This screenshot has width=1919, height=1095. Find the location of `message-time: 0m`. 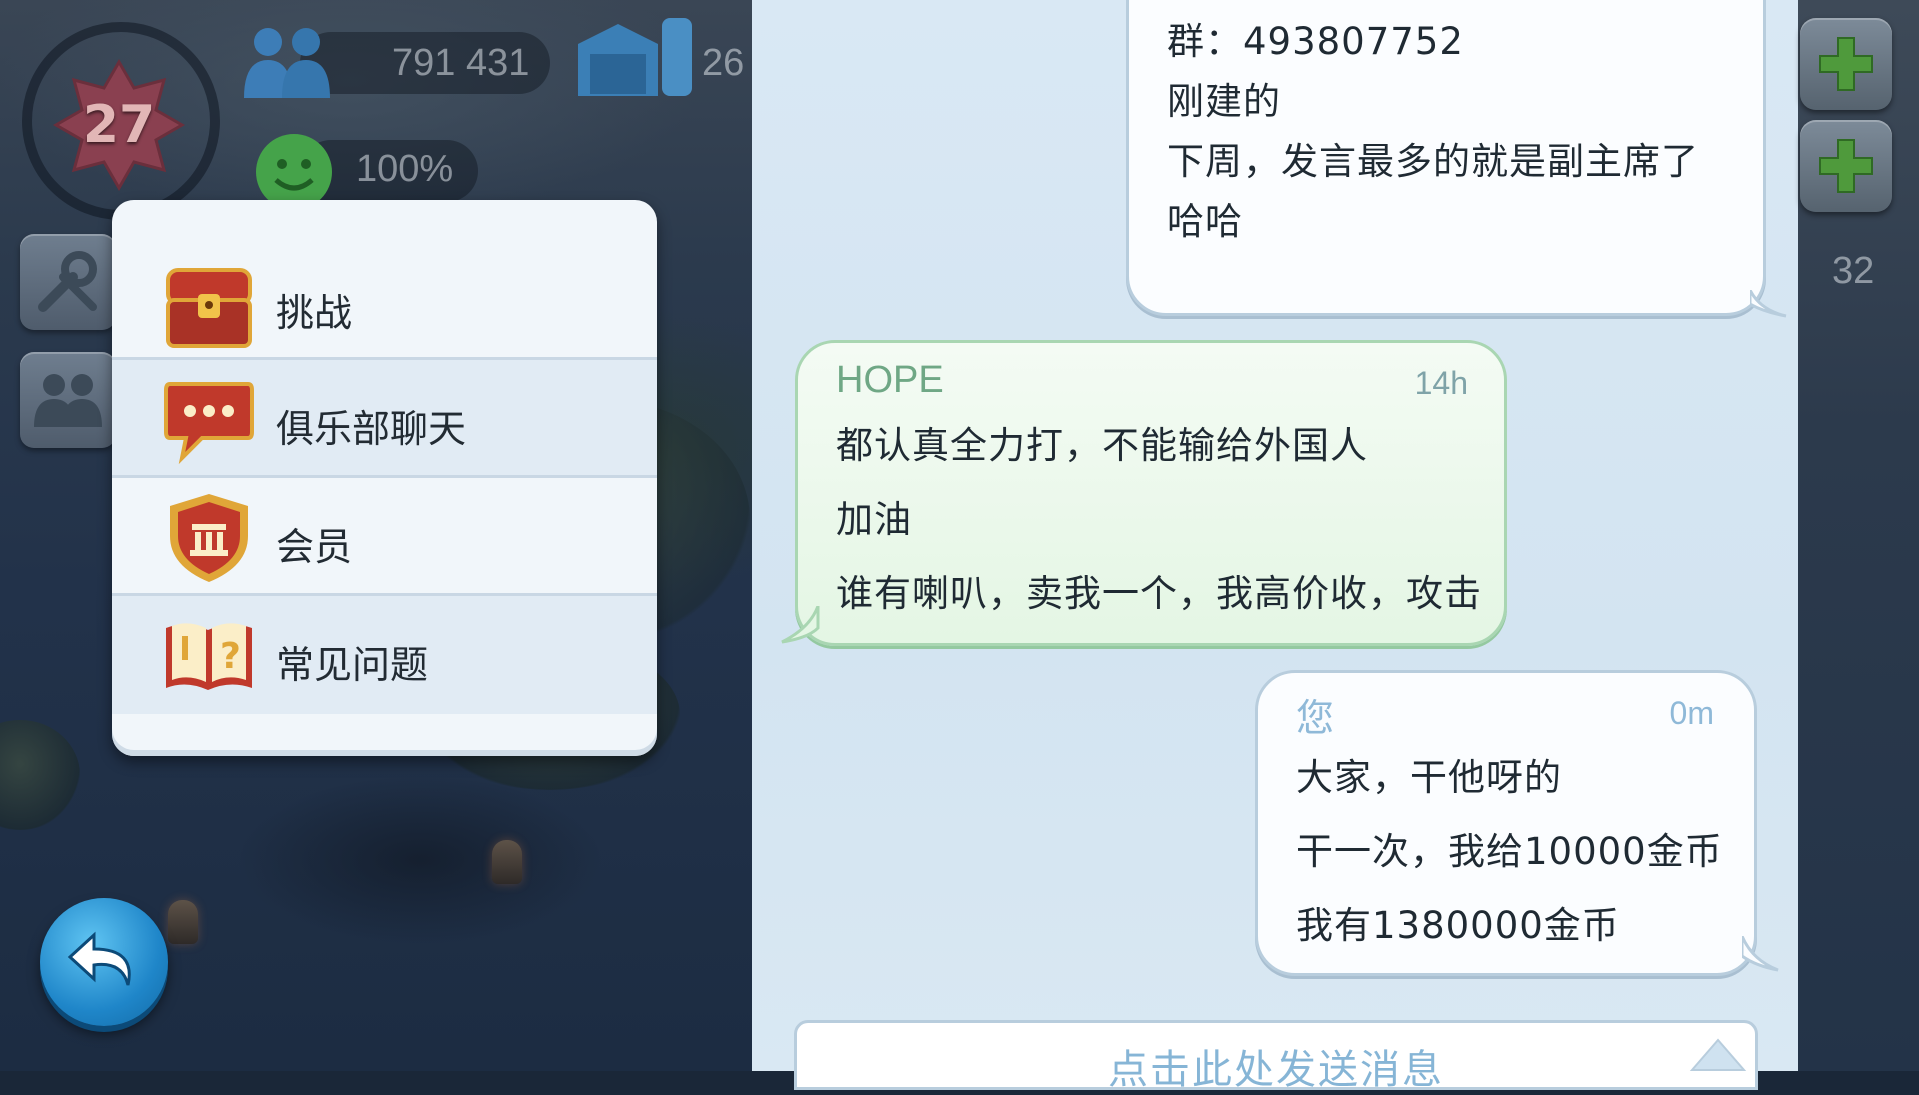

message-time: 0m is located at coordinates (1691, 713).